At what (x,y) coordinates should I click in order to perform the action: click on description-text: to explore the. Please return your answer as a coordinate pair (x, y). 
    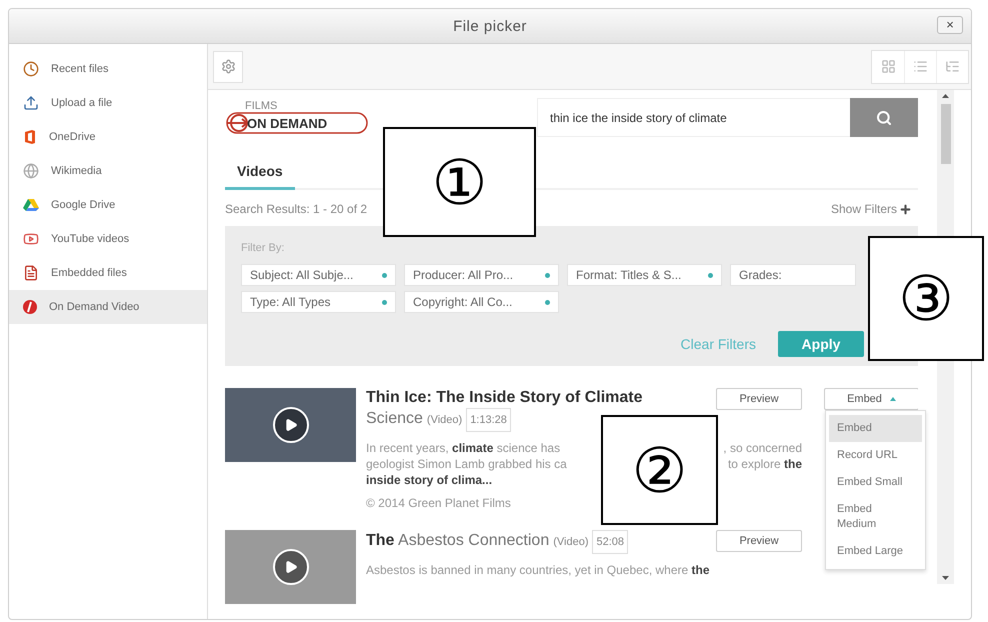
    Looking at the image, I should click on (765, 464).